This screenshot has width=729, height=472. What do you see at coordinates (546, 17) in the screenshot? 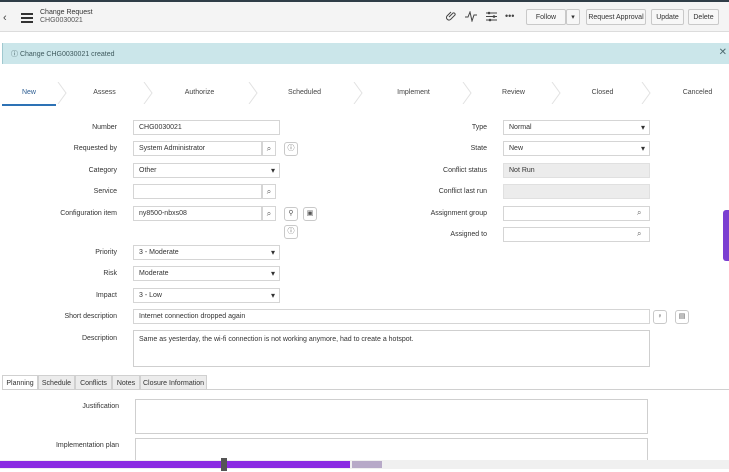
I see `follow-button: Follow` at bounding box center [546, 17].